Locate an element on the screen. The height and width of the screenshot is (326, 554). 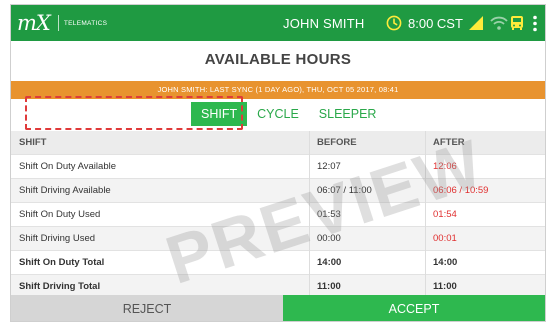
table-header-row: SHIFT BEFORE AFTER is located at coordinates (278, 143).